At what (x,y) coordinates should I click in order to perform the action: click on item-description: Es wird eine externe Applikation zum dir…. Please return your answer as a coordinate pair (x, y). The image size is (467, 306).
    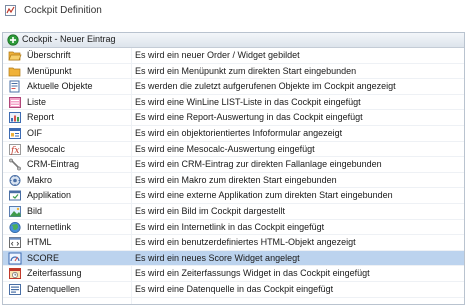
    Looking at the image, I should click on (264, 195).